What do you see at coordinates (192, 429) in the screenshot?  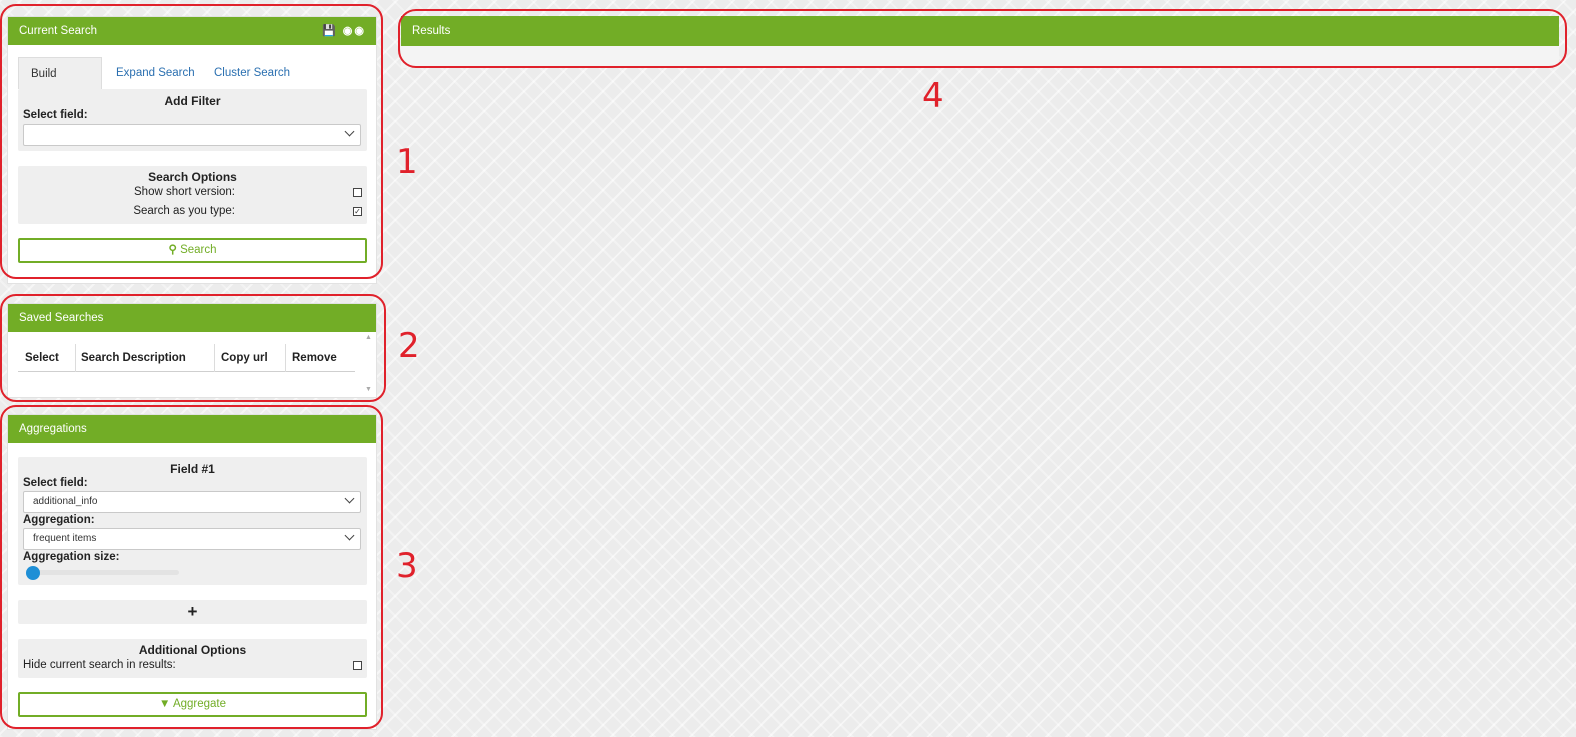 I see `aggregations-header: Aggregations` at bounding box center [192, 429].